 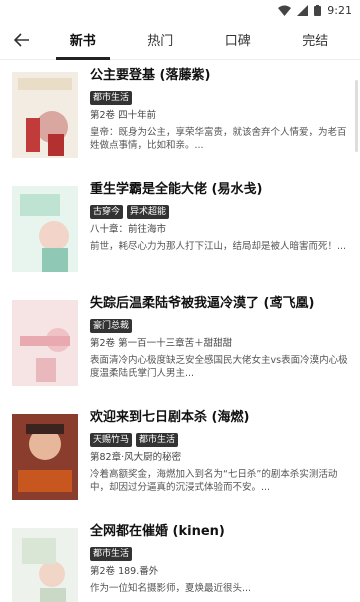 What do you see at coordinates (111, 440) in the screenshot?
I see `book-tag: 天赐竹马` at bounding box center [111, 440].